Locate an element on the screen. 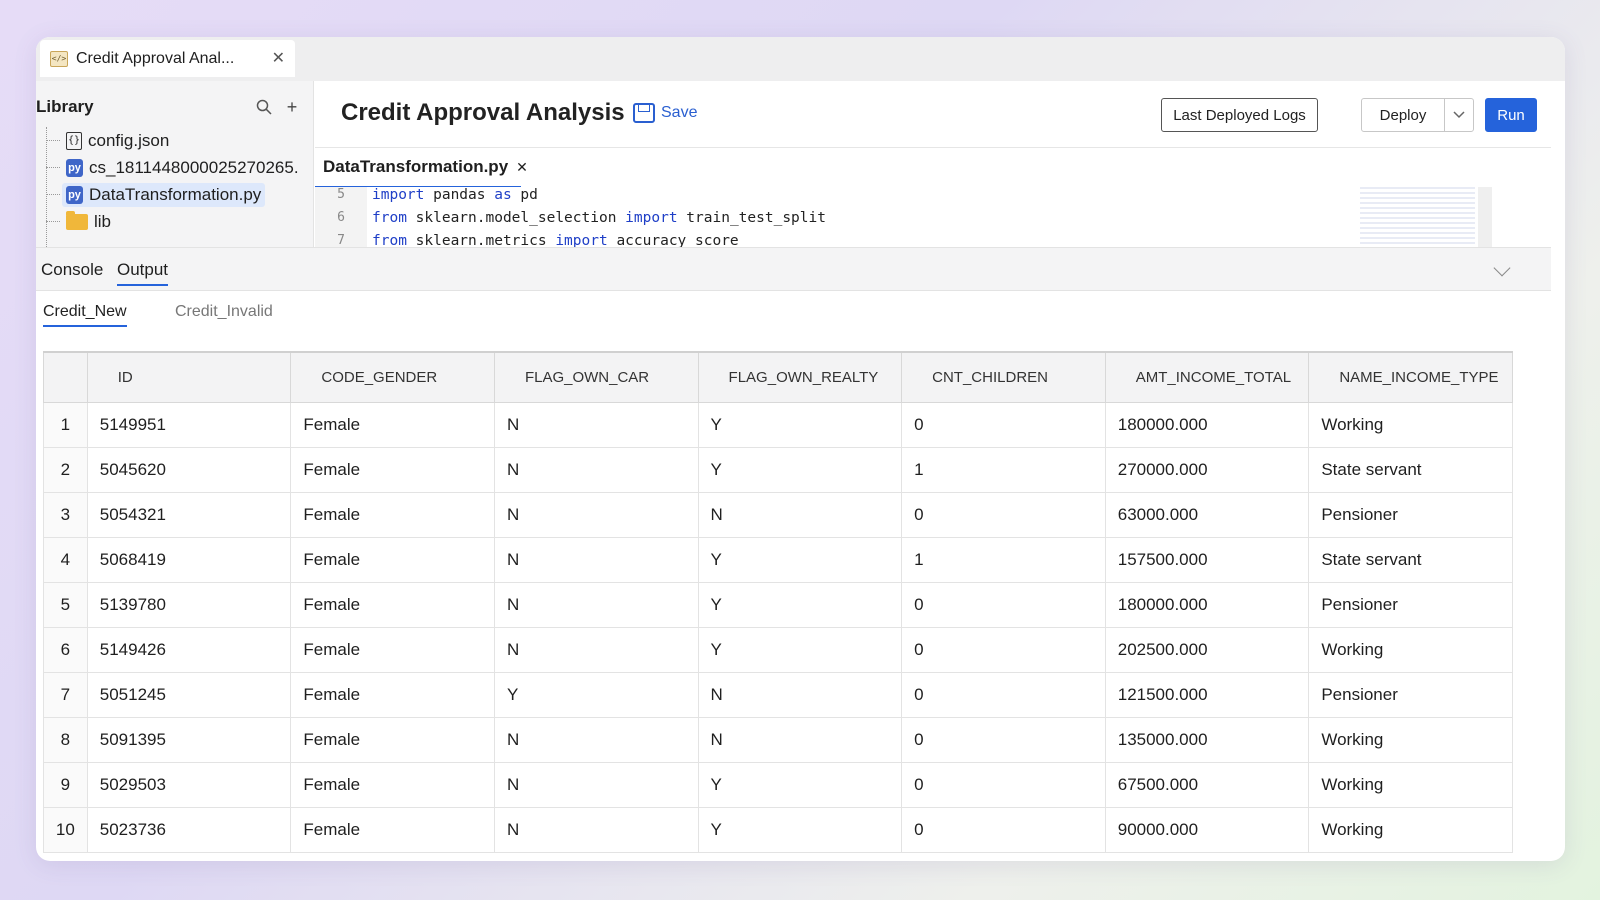  table-cell: 5068419 is located at coordinates (189, 559).